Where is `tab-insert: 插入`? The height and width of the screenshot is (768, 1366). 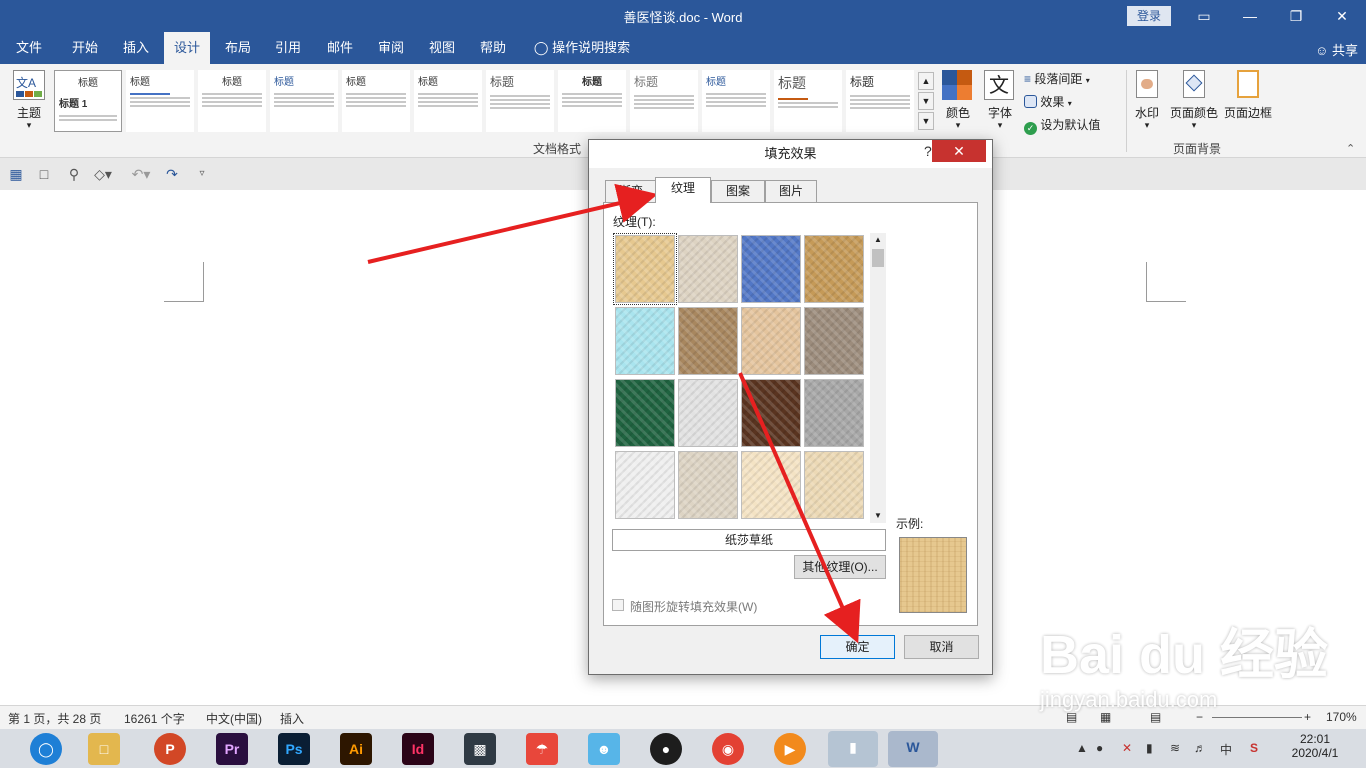 tab-insert: 插入 is located at coordinates (136, 48).